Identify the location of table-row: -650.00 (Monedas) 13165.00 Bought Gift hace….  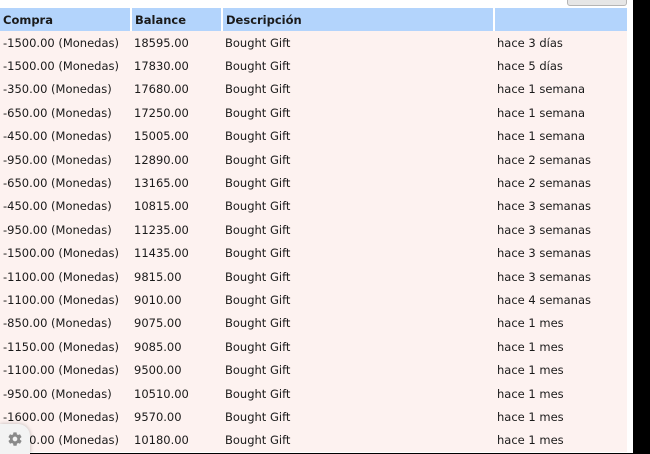
(313, 183).